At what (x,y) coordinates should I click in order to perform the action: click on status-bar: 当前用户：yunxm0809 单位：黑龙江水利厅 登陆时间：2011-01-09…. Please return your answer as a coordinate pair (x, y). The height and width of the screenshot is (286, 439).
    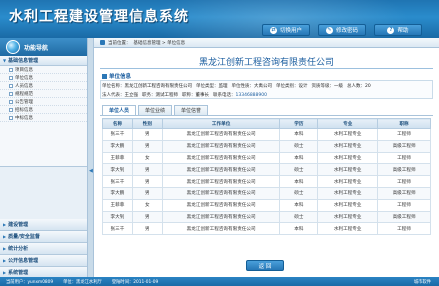
    Looking at the image, I should click on (219, 281).